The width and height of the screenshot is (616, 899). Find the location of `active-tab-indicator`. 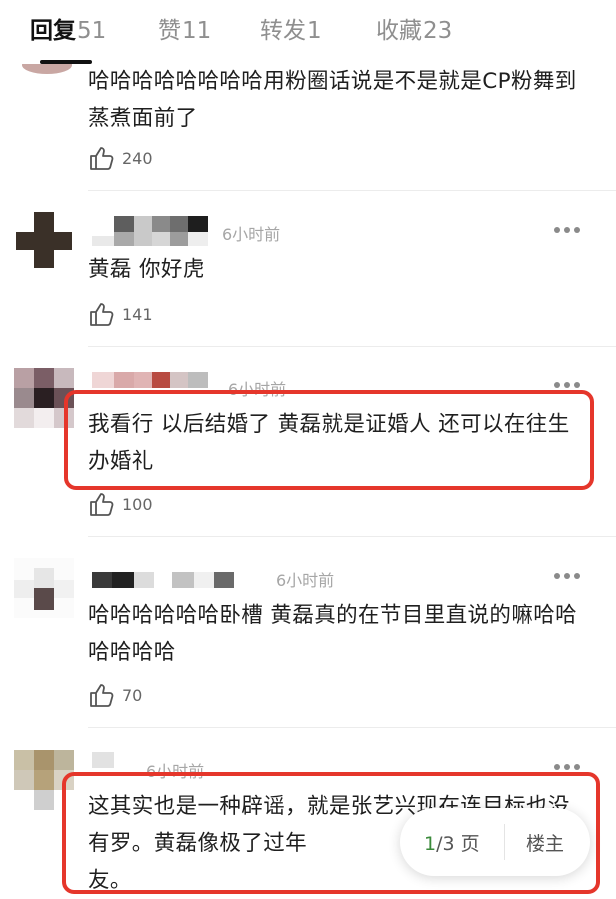

active-tab-indicator is located at coordinates (66, 62).